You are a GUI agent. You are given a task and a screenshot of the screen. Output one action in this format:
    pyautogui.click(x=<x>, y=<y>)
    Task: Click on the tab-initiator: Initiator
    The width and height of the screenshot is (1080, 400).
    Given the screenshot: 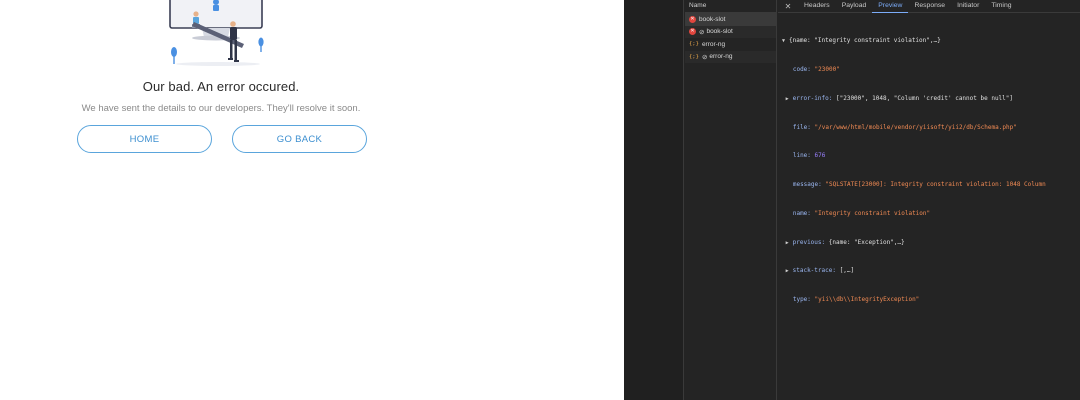 What is the action you would take?
    pyautogui.click(x=968, y=6)
    